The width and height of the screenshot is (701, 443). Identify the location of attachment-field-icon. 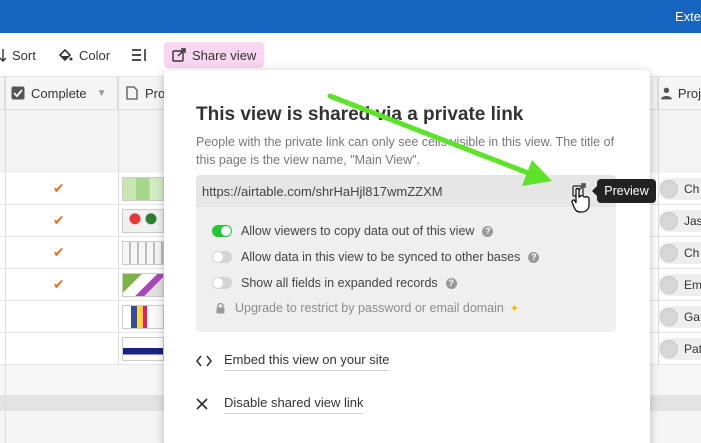
(132, 93).